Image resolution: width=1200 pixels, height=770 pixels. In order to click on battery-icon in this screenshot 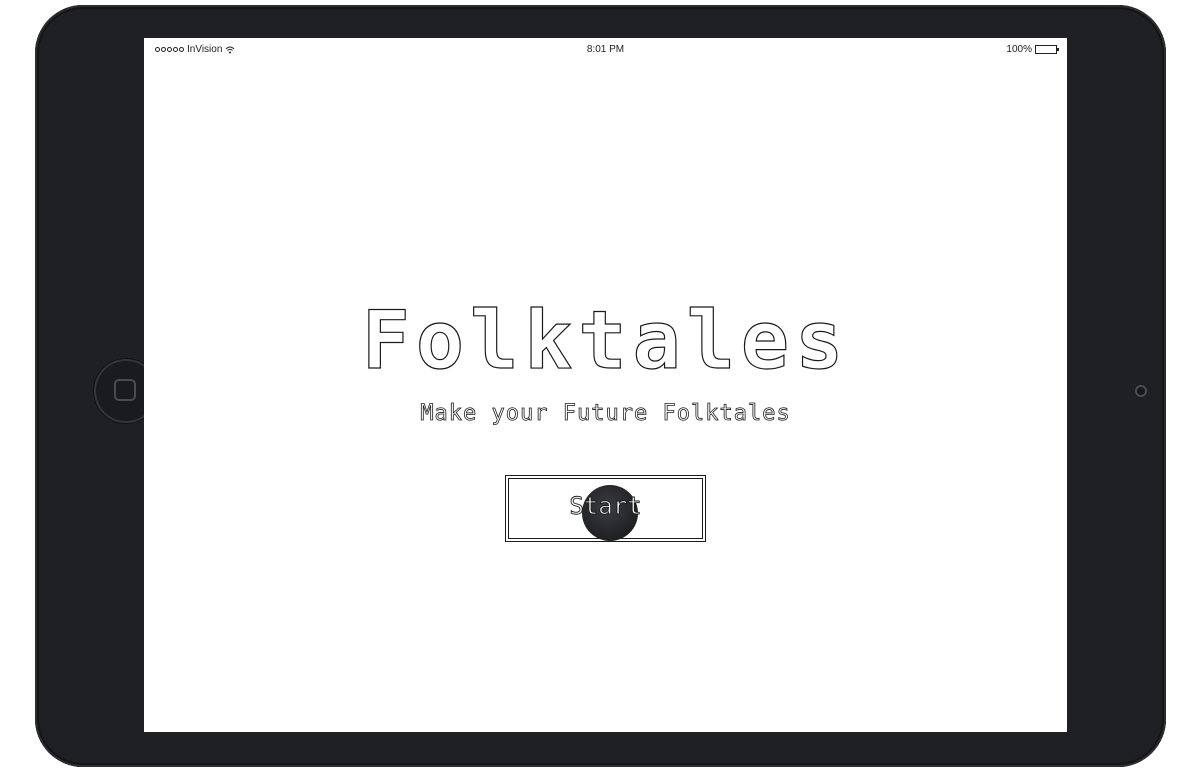, I will do `click(1047, 49)`.